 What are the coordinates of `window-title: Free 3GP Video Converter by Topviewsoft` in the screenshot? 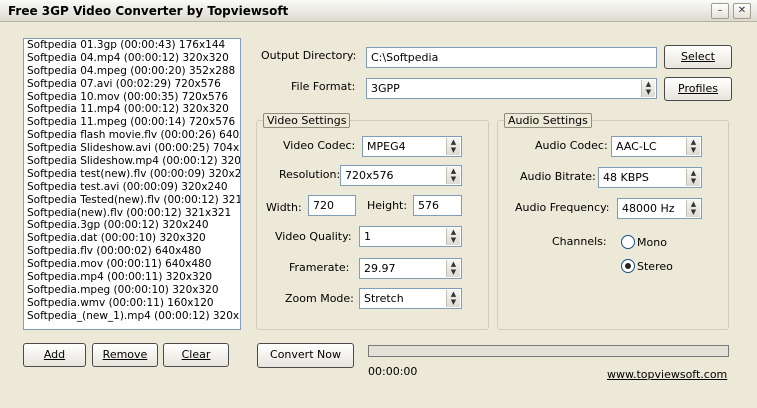 It's located at (148, 11).